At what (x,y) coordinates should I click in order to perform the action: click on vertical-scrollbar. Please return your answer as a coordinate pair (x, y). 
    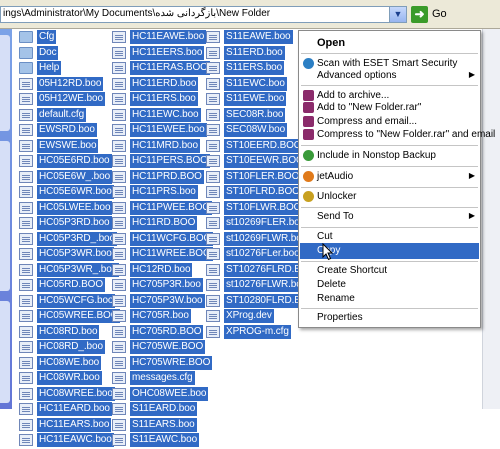
    Looking at the image, I should click on (491, 219).